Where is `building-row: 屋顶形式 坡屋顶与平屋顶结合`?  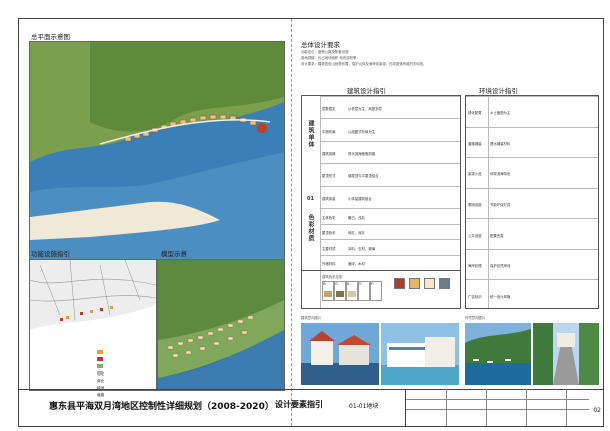
building-row: 屋顶形式 坡屋顶与平屋顶结合 is located at coordinates (390, 174).